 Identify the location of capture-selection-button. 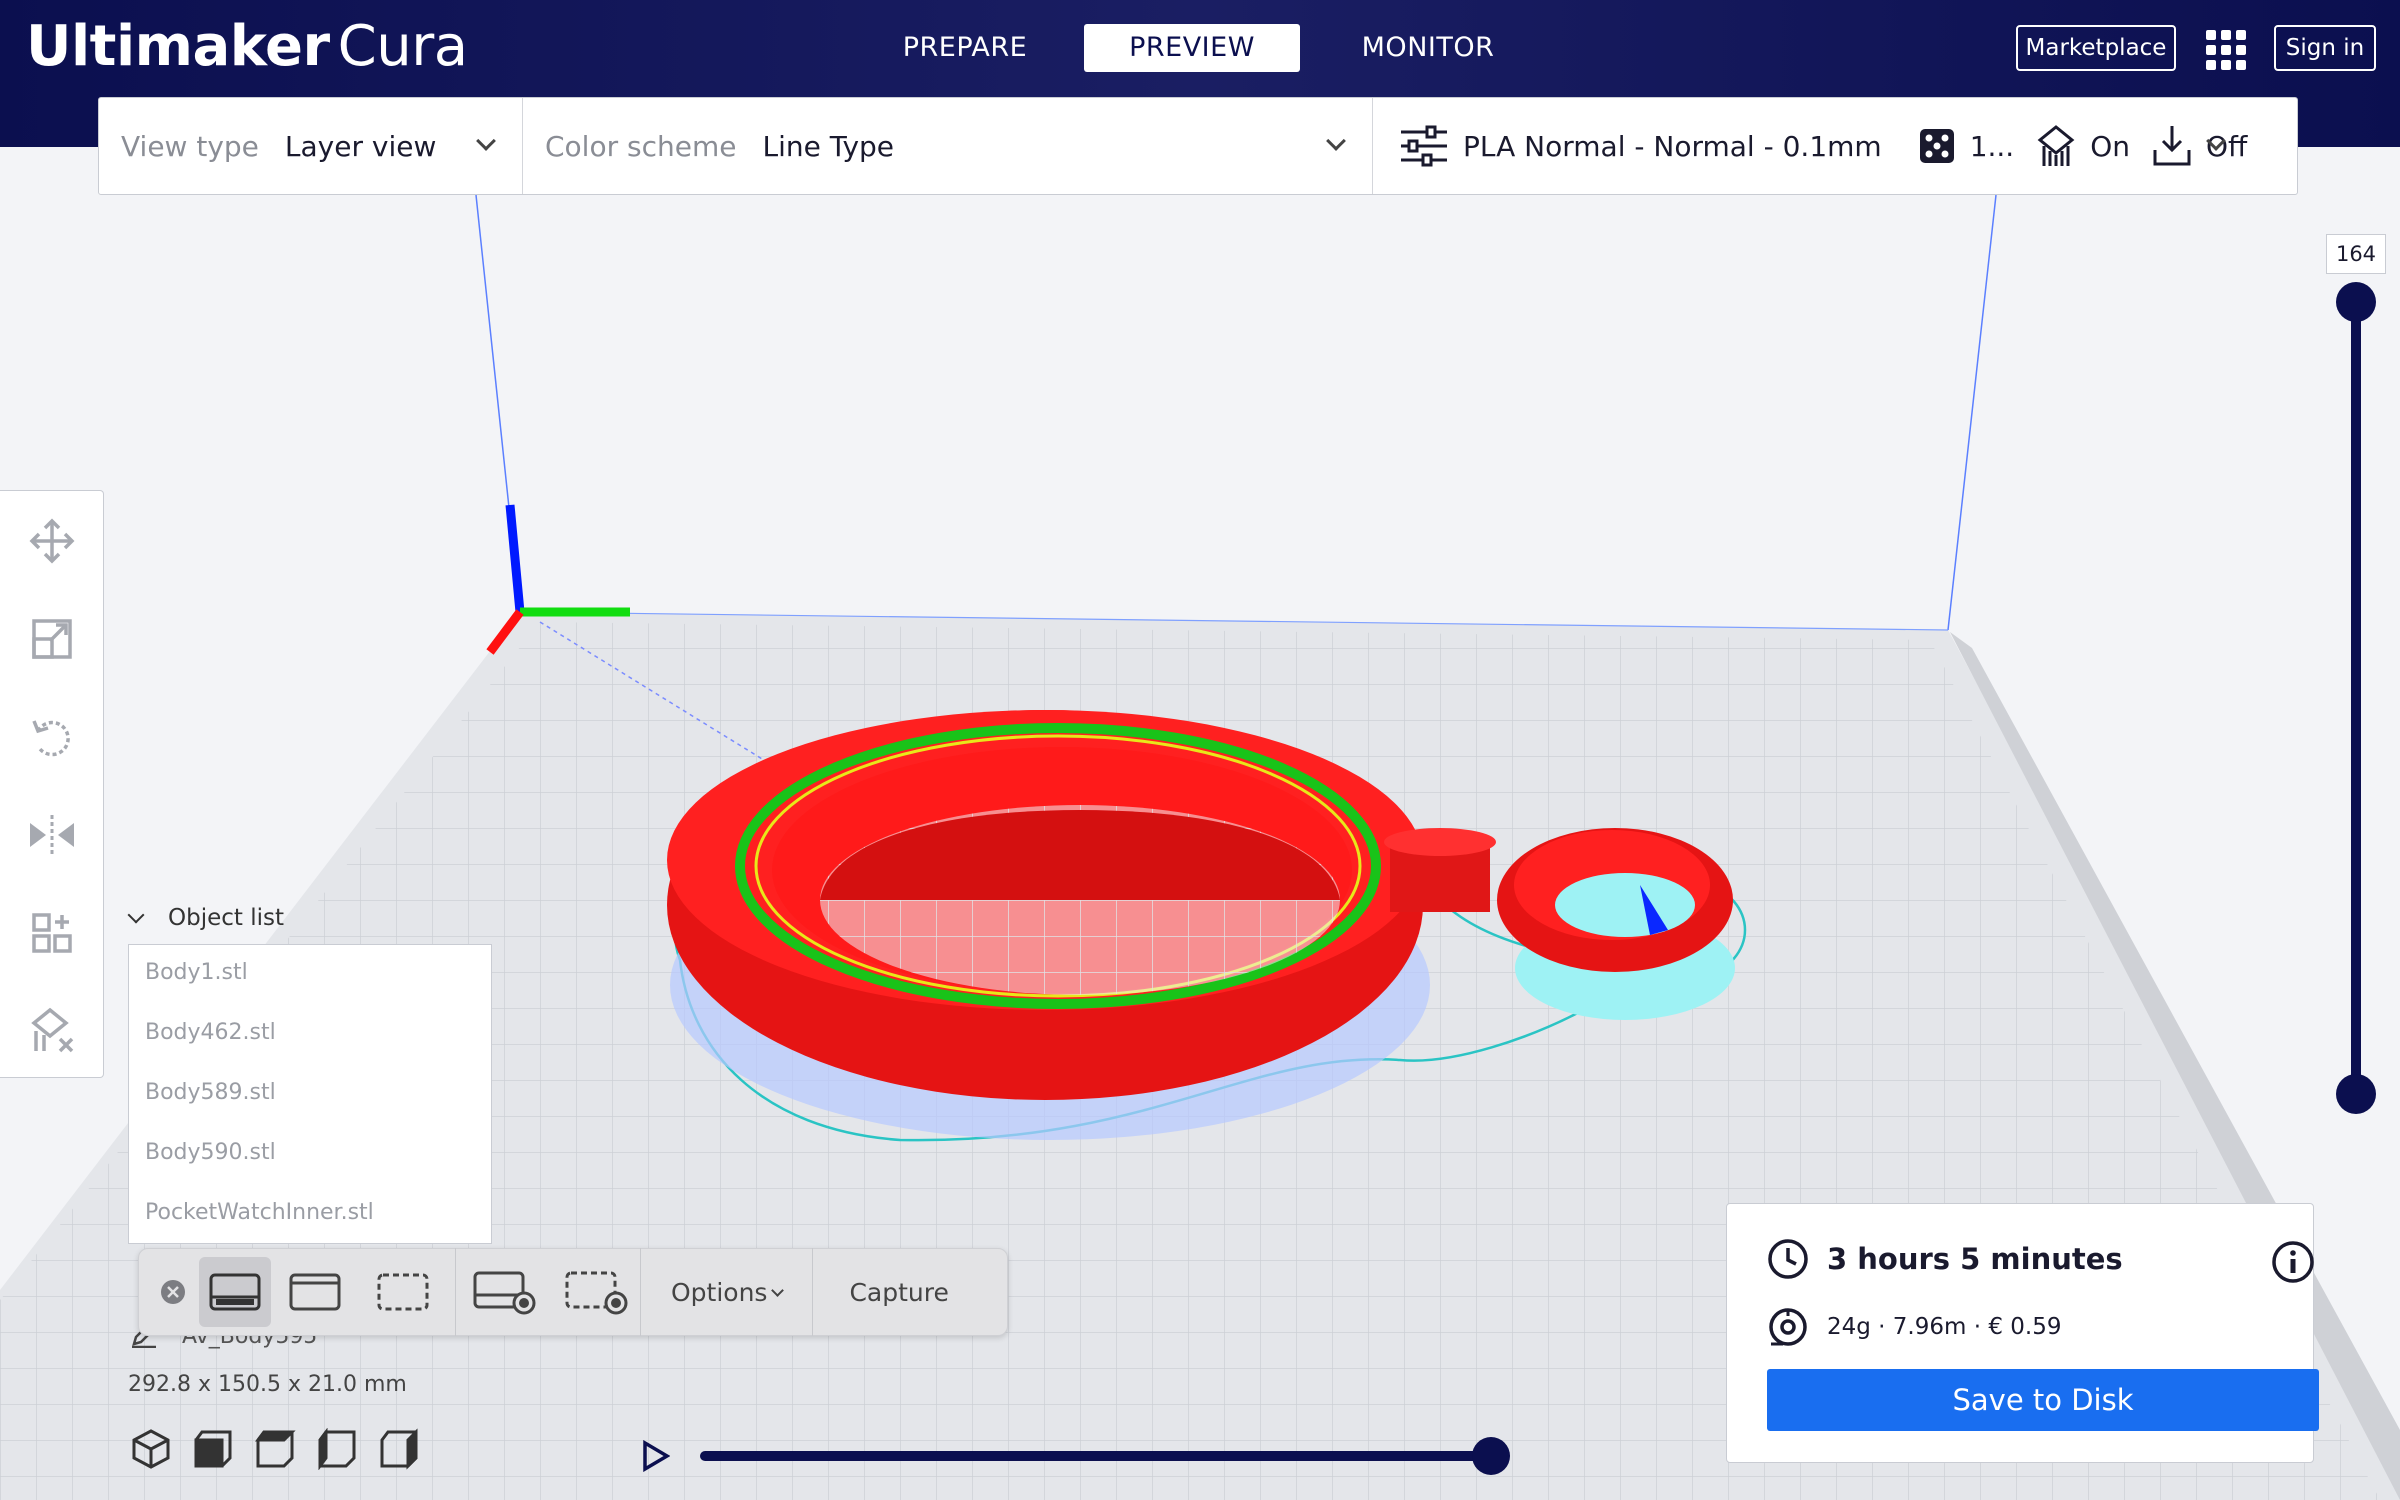
(403, 1292).